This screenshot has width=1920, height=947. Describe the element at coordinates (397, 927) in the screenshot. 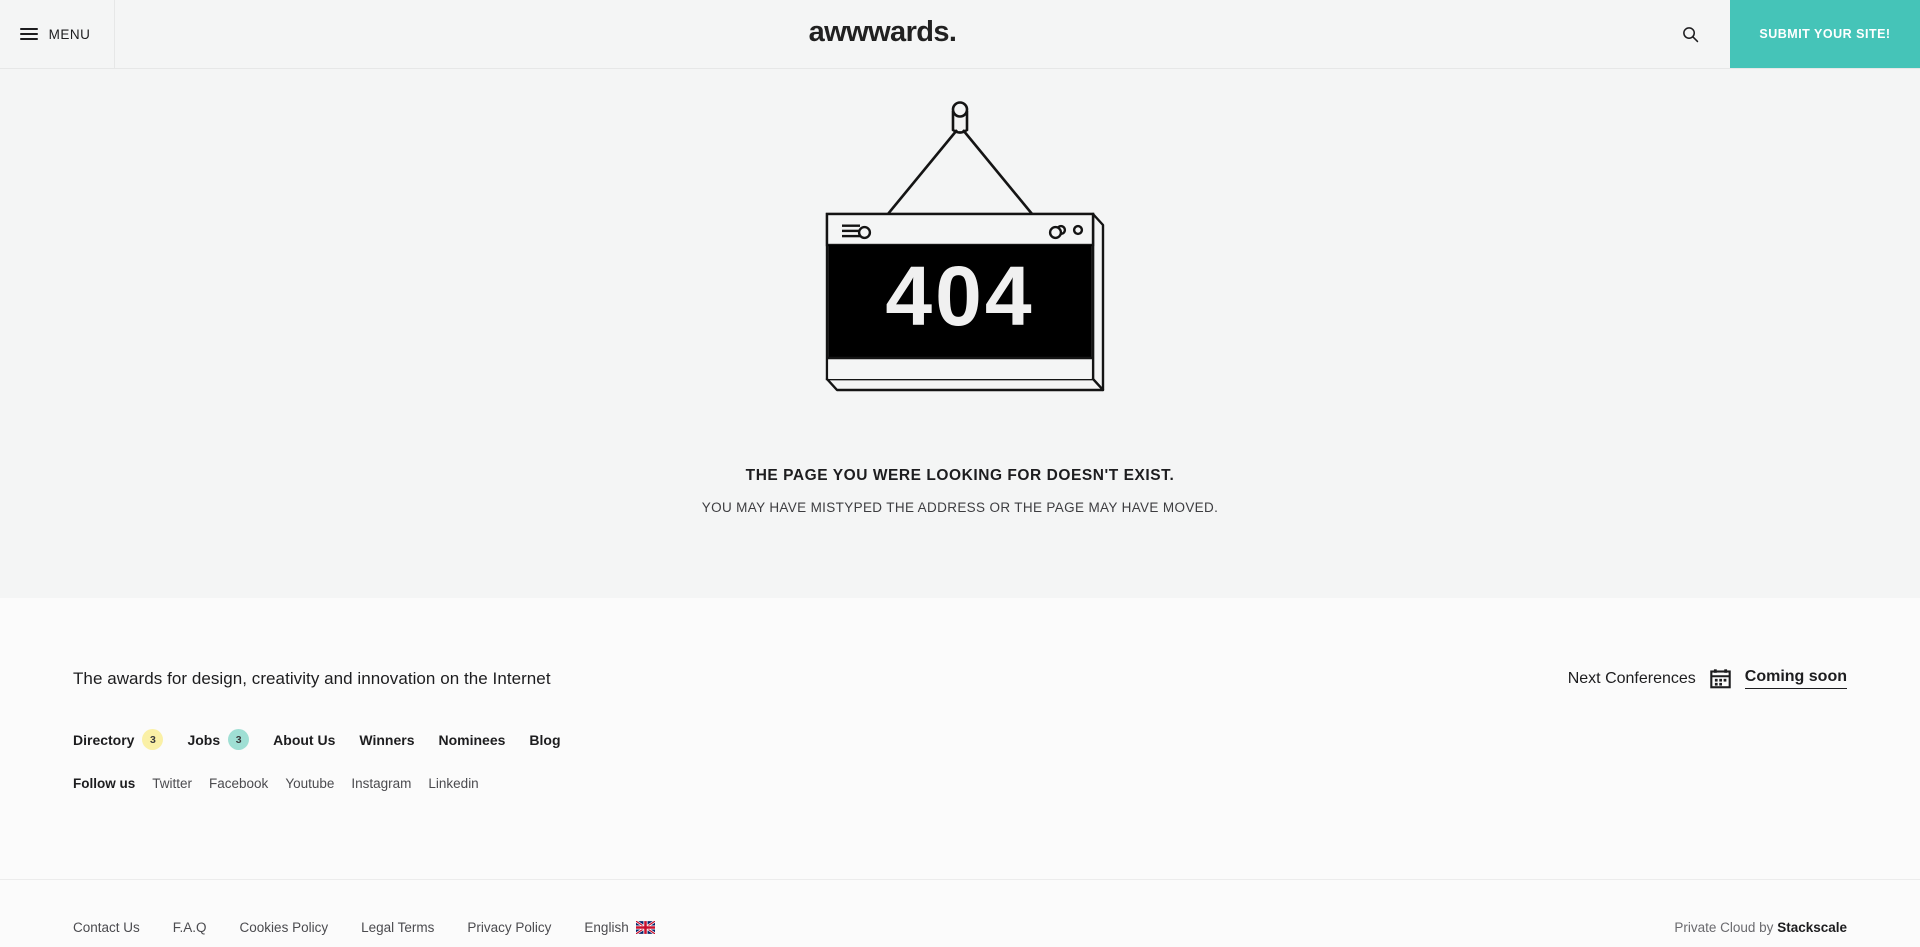

I see `legal-link-legal-terms: Legal Terms` at that location.